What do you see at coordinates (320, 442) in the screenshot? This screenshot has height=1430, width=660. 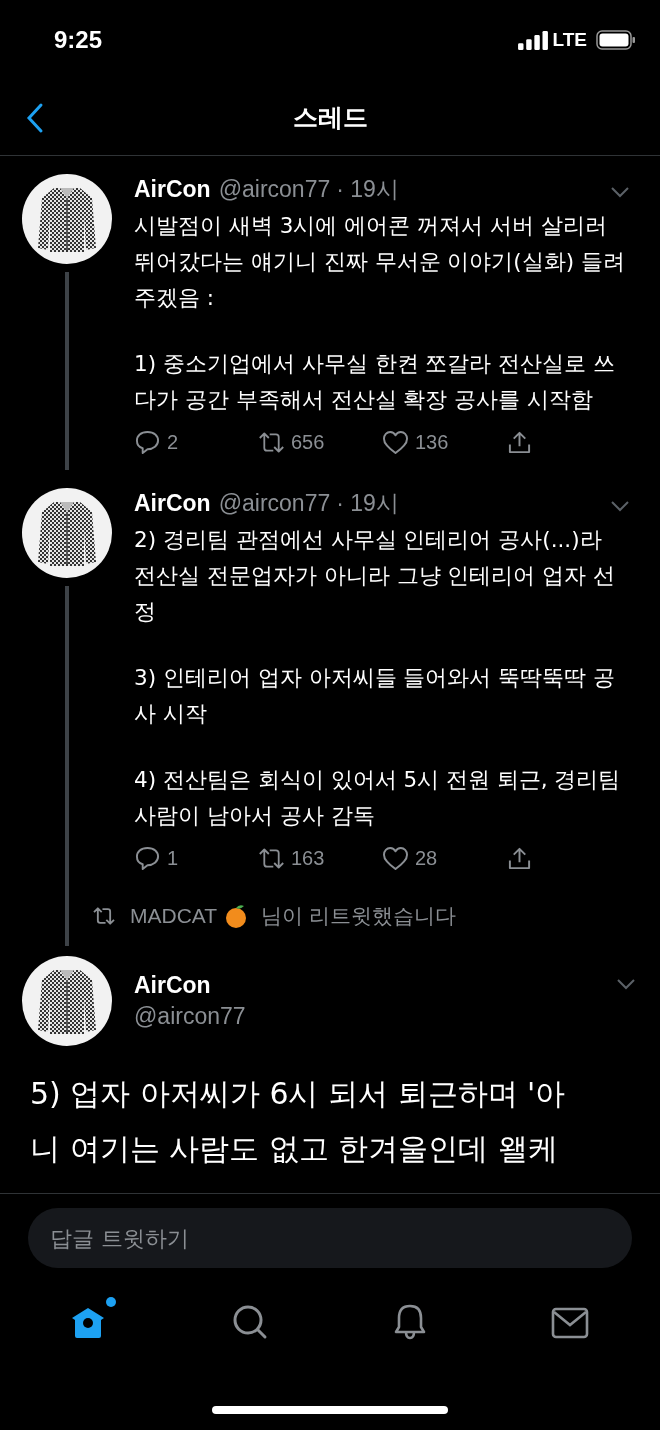 I see `retweet-button: 656` at bounding box center [320, 442].